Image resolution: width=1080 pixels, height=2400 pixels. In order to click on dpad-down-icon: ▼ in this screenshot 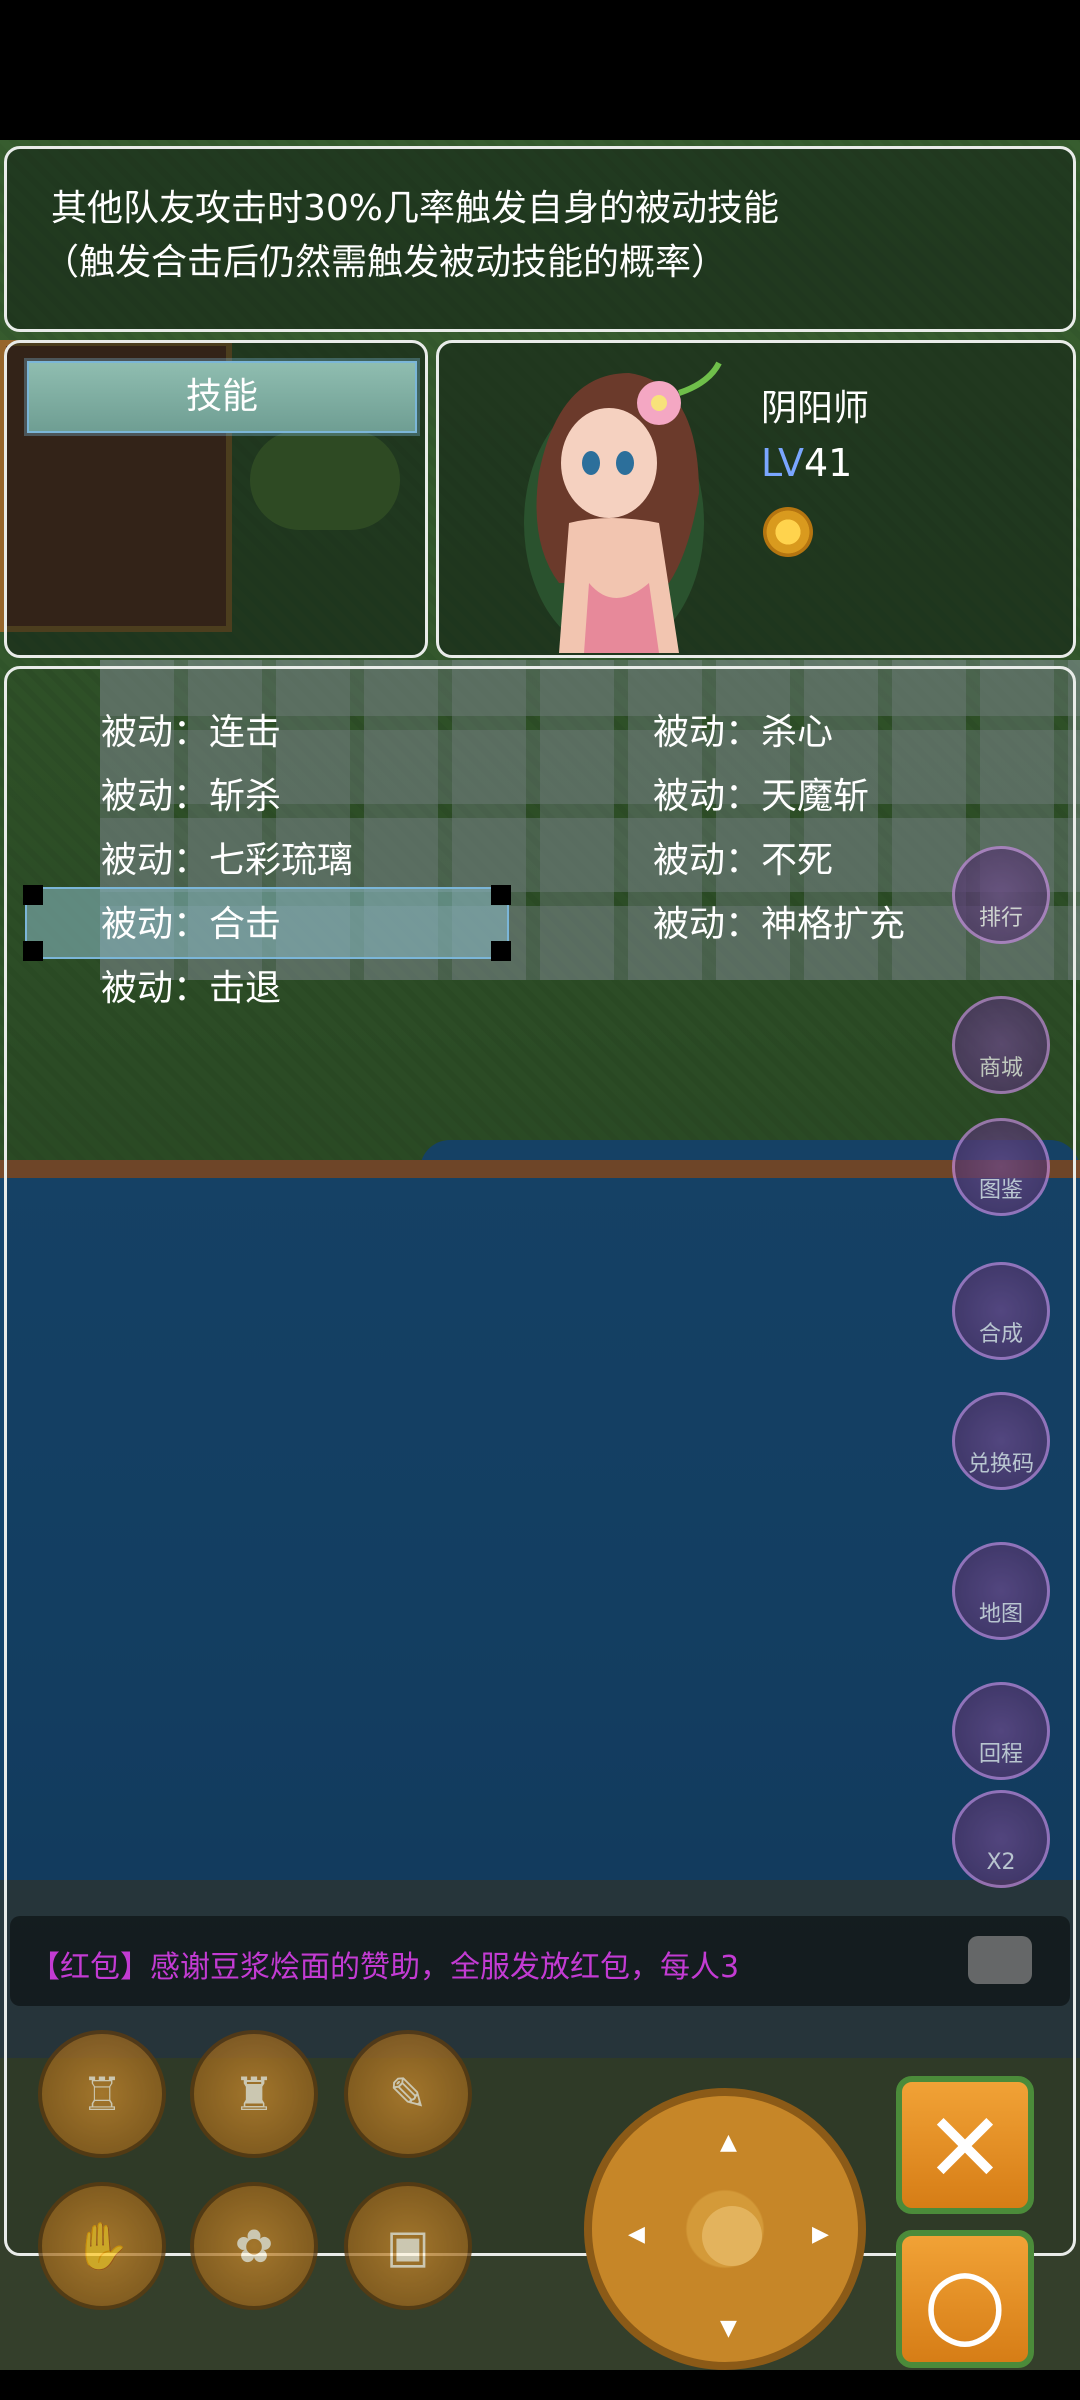, I will do `click(728, 2328)`.